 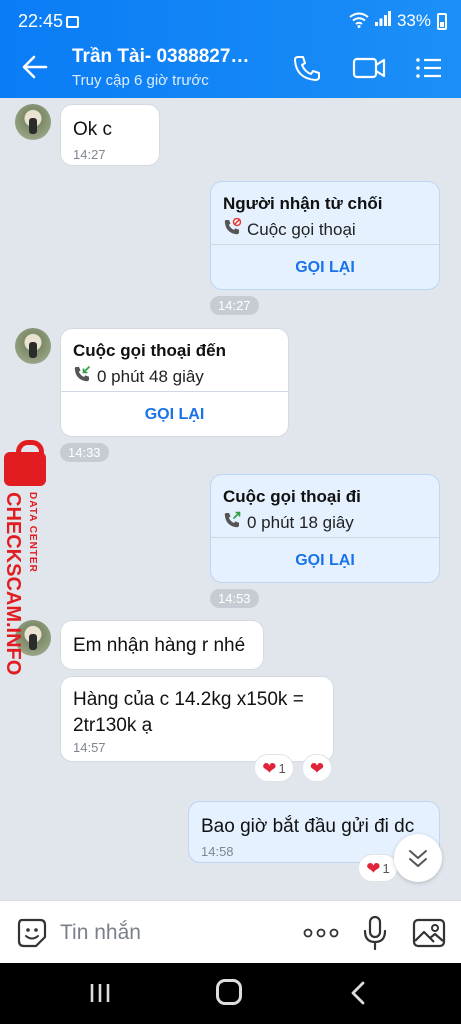 What do you see at coordinates (359, 21) in the screenshot?
I see `wifi-icon` at bounding box center [359, 21].